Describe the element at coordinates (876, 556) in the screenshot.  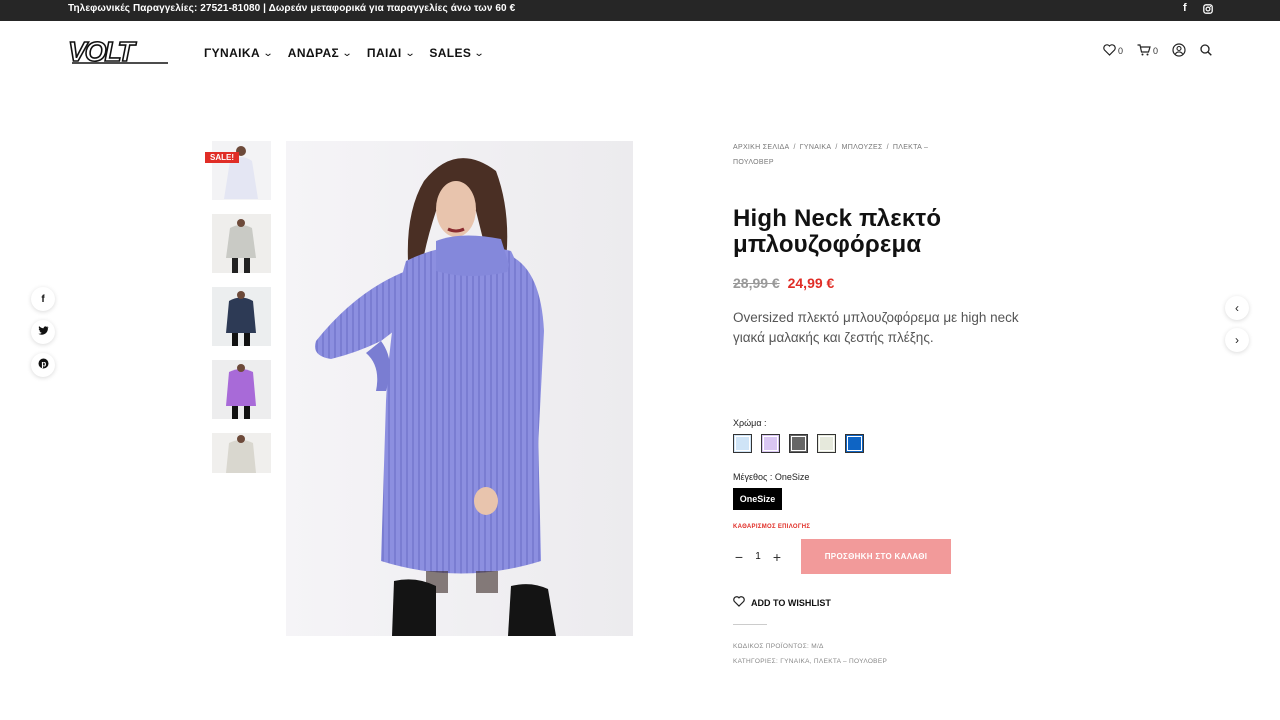
I see `add-to-cart-button: ΠΡΟΣΘΗΚΗ ΣΤΟ ΚΑΛΑΘΙ` at that location.